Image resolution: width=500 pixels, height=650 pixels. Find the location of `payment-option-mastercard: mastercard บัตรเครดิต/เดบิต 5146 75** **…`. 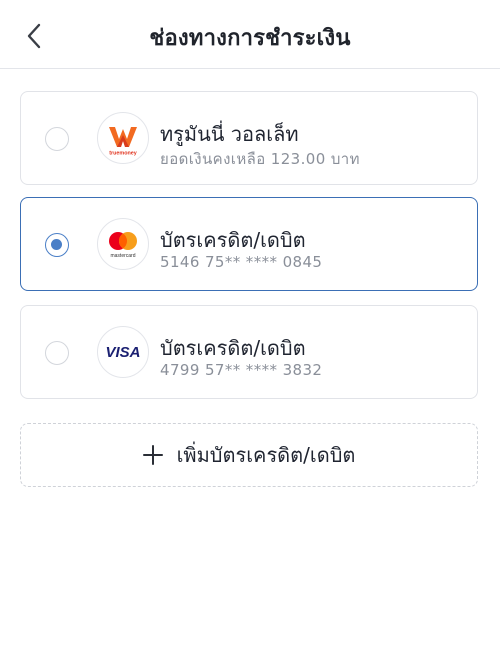

payment-option-mastercard: mastercard บัตรเครดิต/เดบิต 5146 75** **… is located at coordinates (249, 244).